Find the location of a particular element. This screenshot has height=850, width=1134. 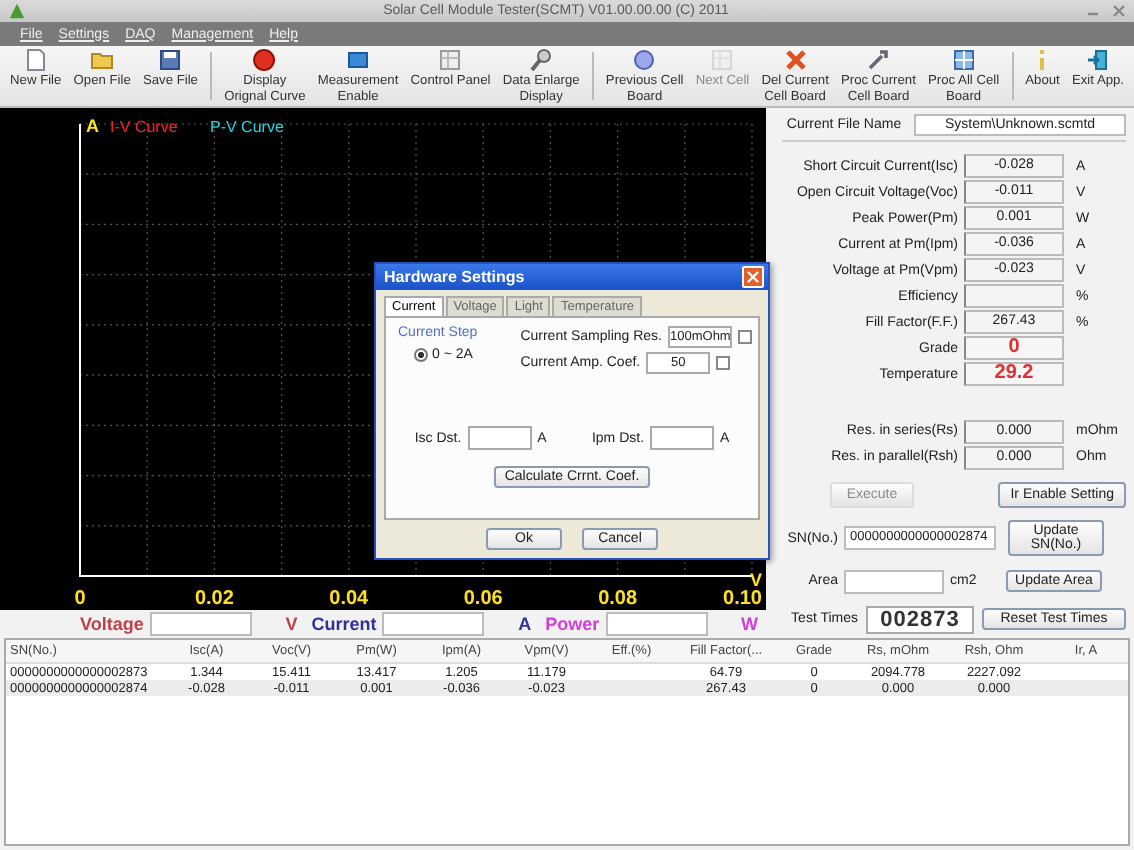

x-tick-label: 0.06 is located at coordinates (483, 599).